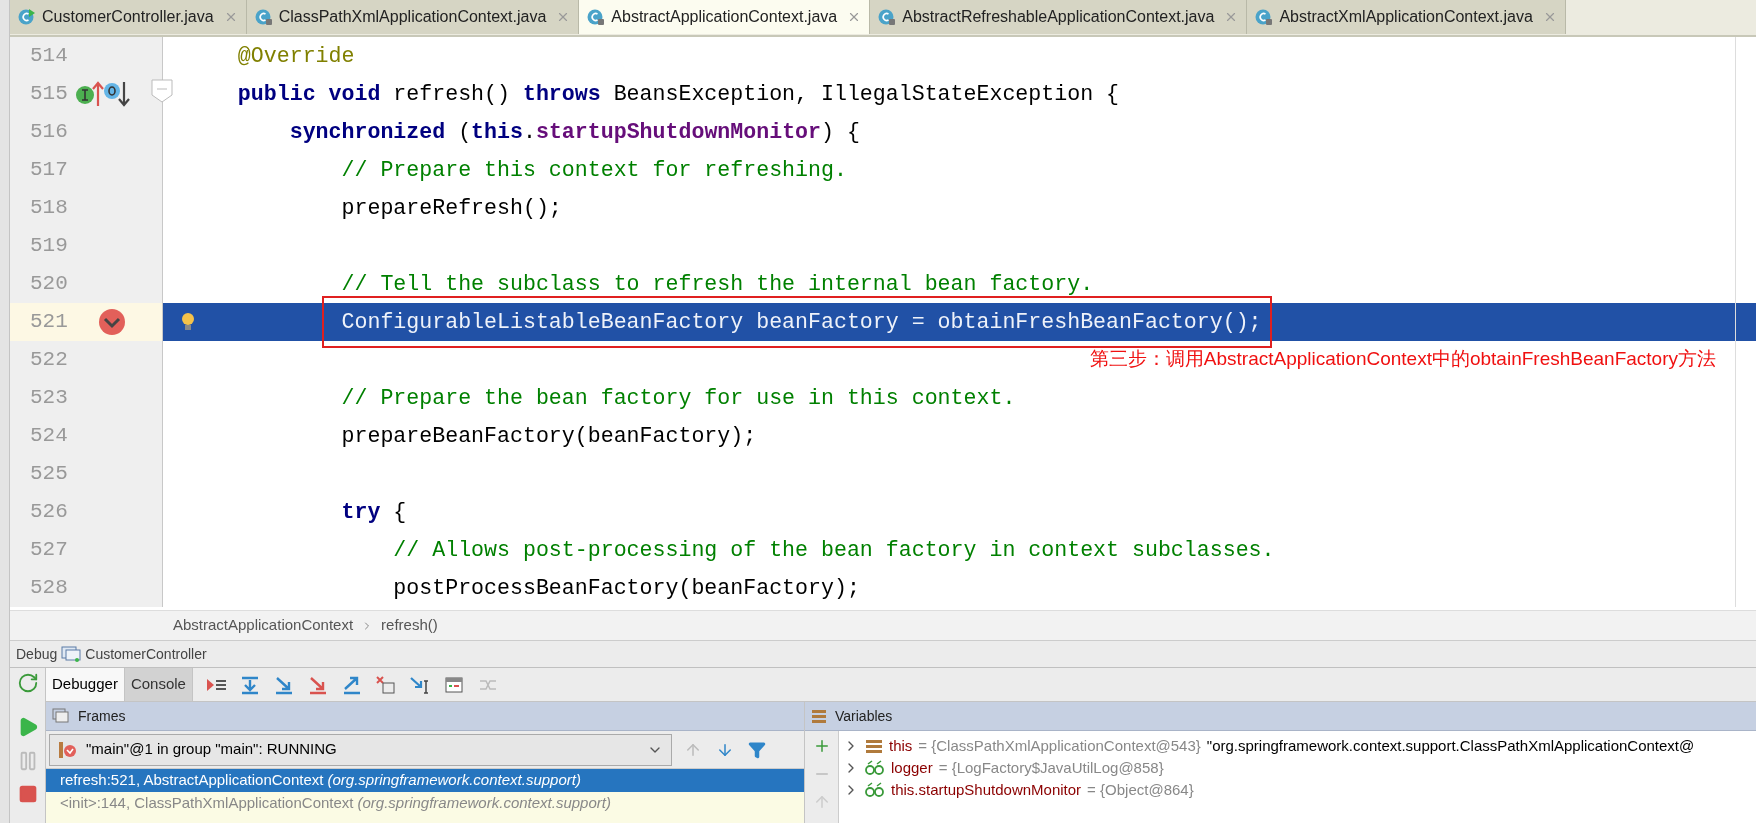 Image resolution: width=1756 pixels, height=823 pixels. Describe the element at coordinates (1297, 746) in the screenshot. I see `variable-row: this = {ClassPathXmlApplicationContext@543} "org.springframework.context.support.ClassPathXmlApplicationContext@` at that location.